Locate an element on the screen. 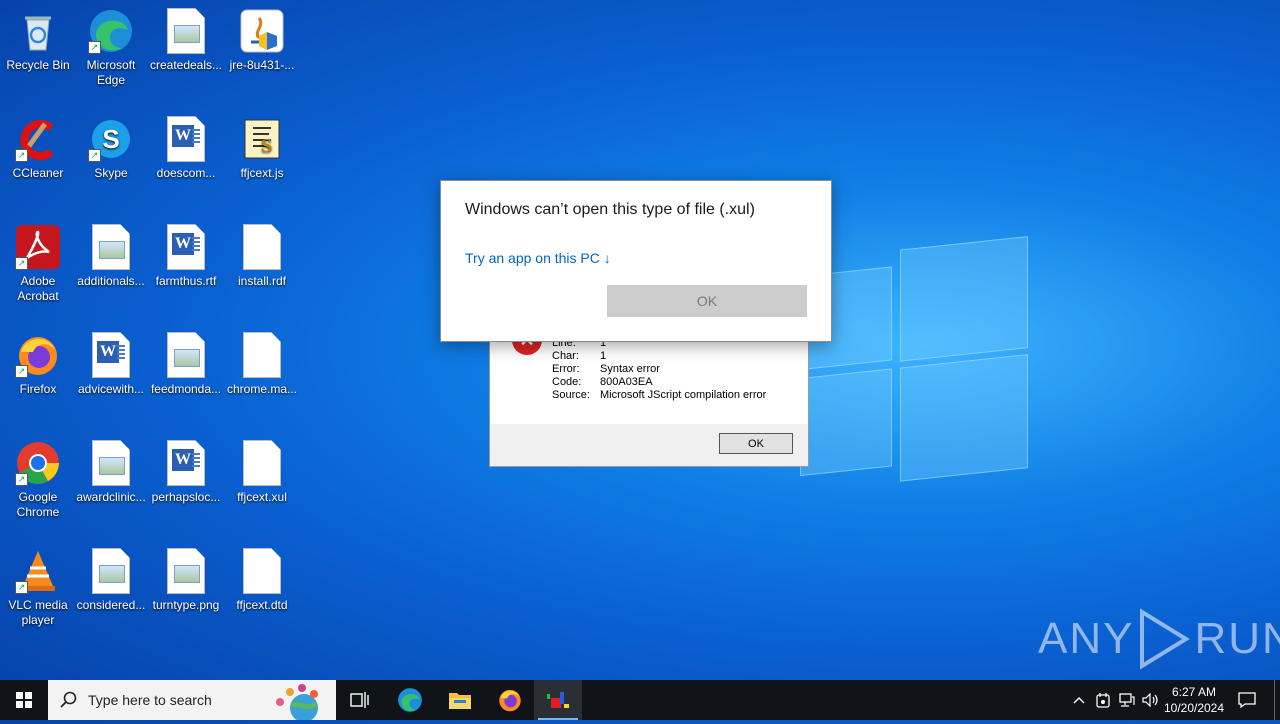  error-row-error: Error: Syntax error is located at coordinates (606, 369).